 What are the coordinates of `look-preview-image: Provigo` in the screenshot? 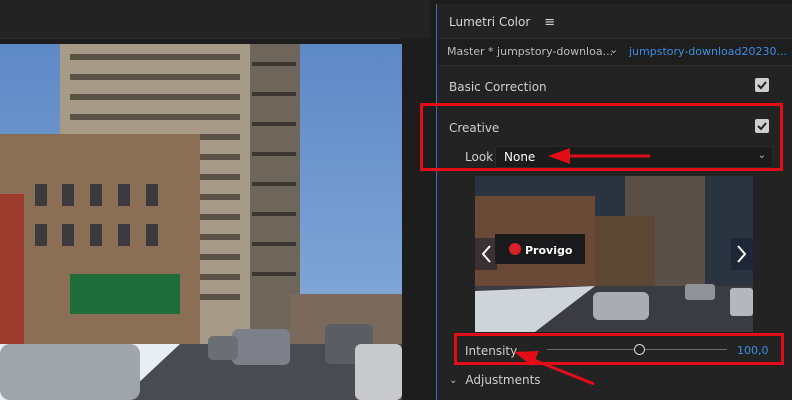 It's located at (614, 254).